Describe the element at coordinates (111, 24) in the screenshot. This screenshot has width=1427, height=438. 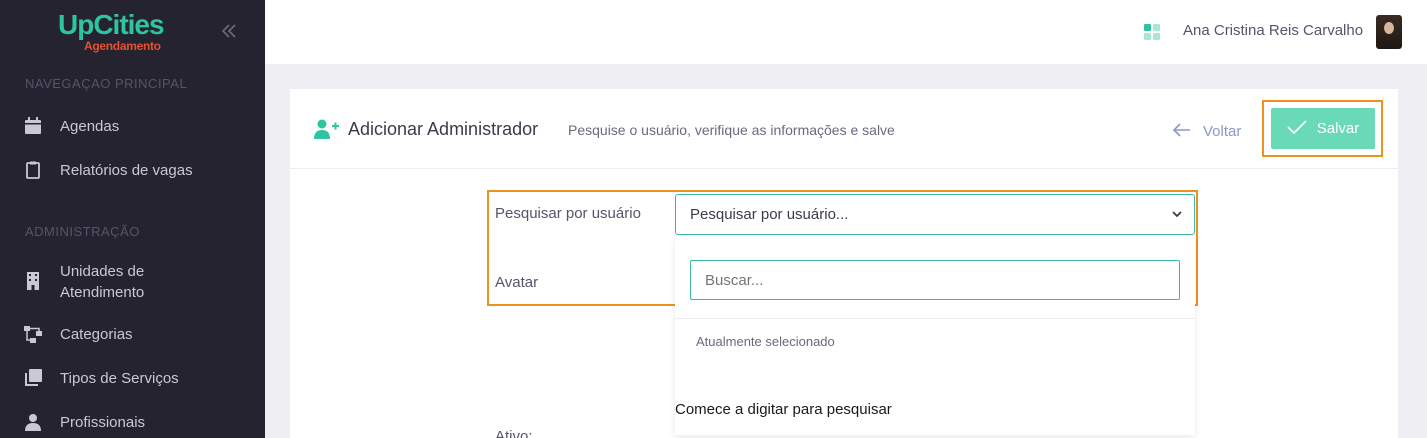
I see `logo-title: UpCities` at that location.